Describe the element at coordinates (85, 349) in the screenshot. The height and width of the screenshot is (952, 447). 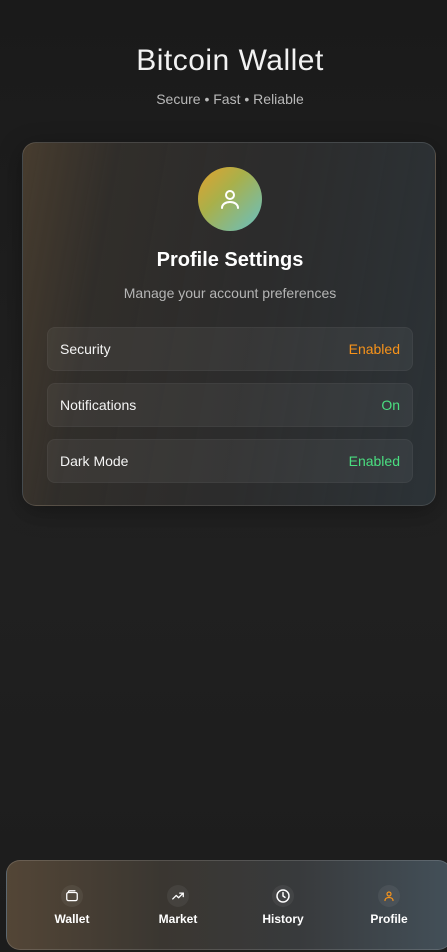
I see `setting-label: Security` at that location.